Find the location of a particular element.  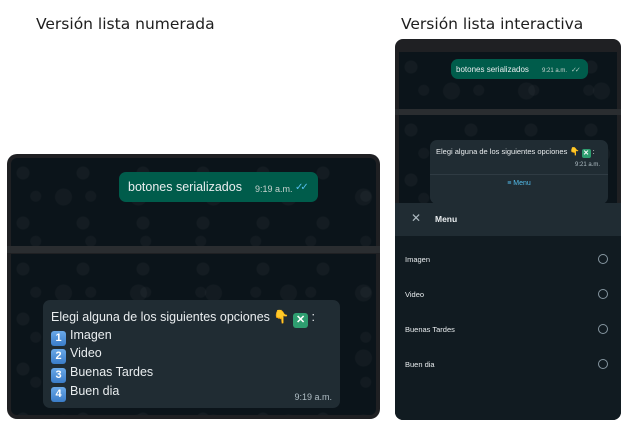

list-item: Buenas Tardes is located at coordinates (508, 330).